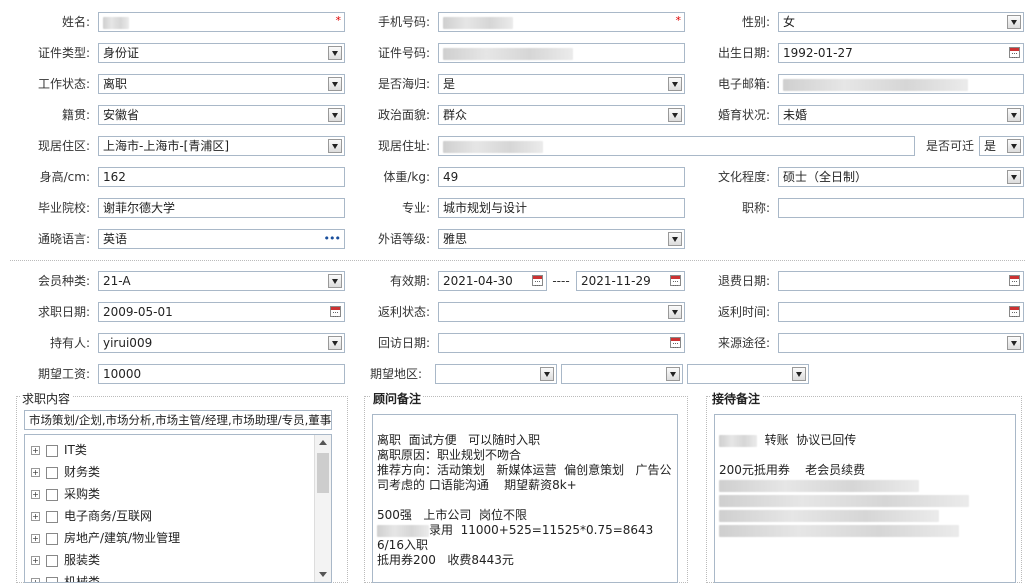  I want to click on tree-node: + 服装类, so click(65, 560).